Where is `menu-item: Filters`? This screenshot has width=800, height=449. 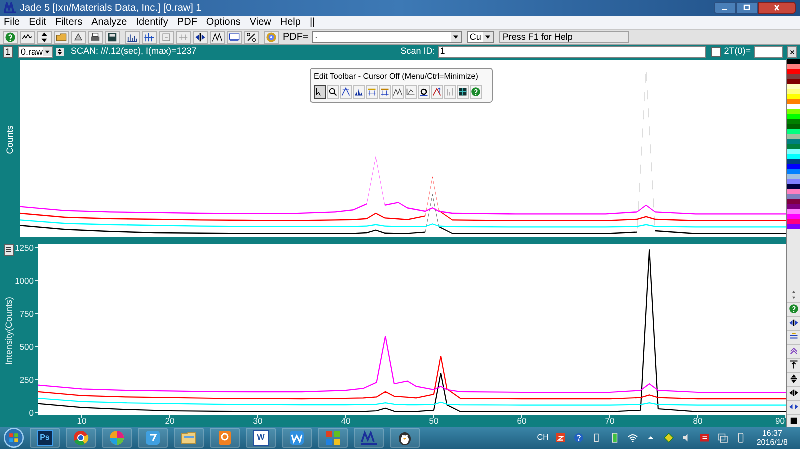 menu-item: Filters is located at coordinates (69, 22).